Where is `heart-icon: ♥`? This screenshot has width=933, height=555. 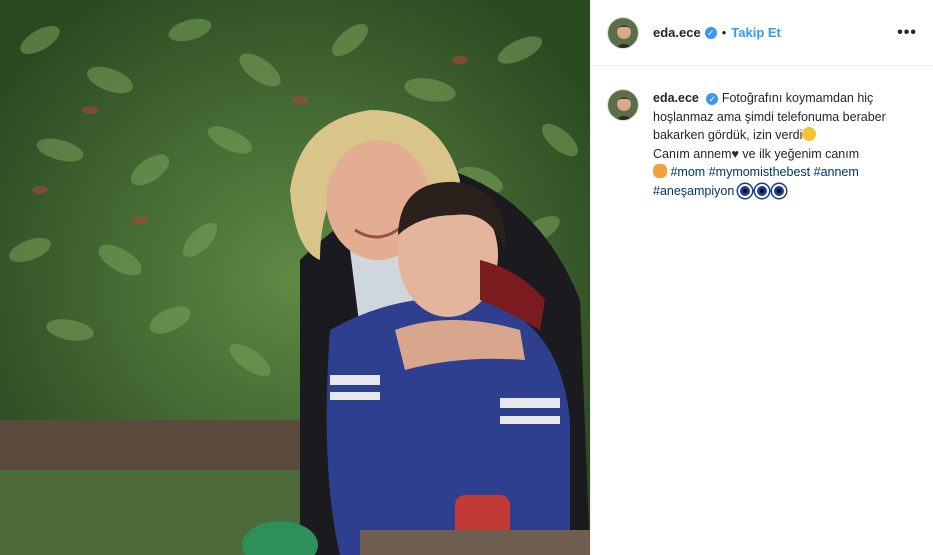 heart-icon: ♥ is located at coordinates (735, 153).